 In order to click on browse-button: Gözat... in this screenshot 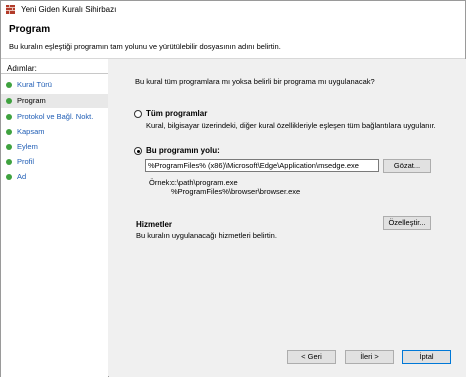, I will do `click(407, 166)`.